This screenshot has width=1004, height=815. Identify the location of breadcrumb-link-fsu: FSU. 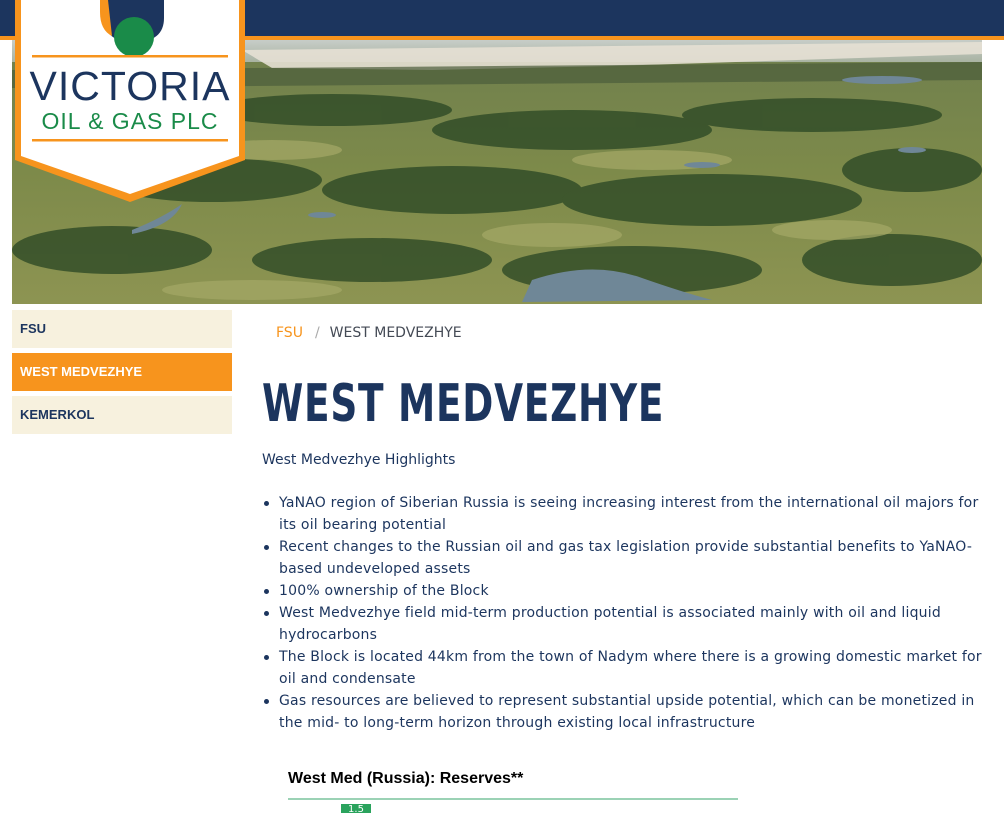
(289, 333).